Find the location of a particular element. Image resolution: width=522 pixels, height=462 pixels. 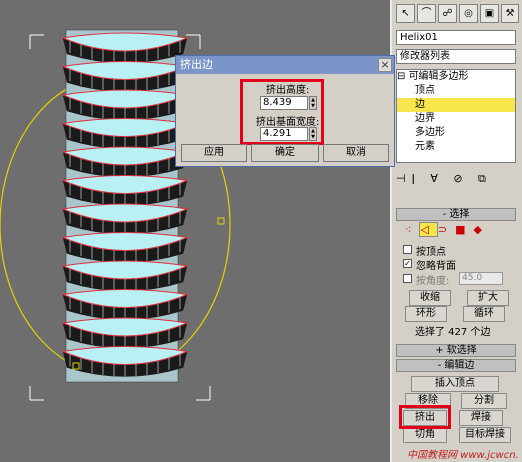

modifier-stack: ⊟ 可编辑多边形 顶点 边 边界 多边形 元素 is located at coordinates (456, 116).